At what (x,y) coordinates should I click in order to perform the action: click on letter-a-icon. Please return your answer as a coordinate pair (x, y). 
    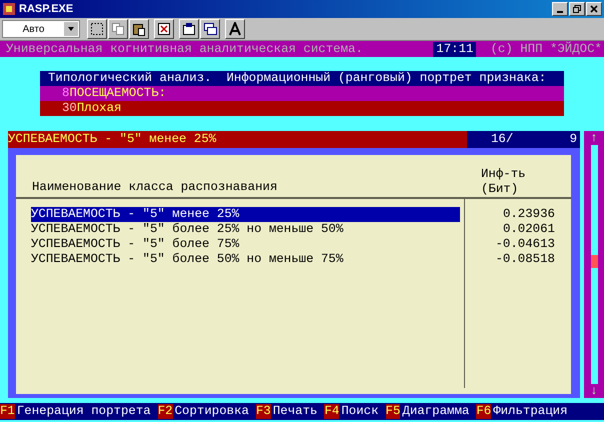
    Looking at the image, I should click on (235, 29).